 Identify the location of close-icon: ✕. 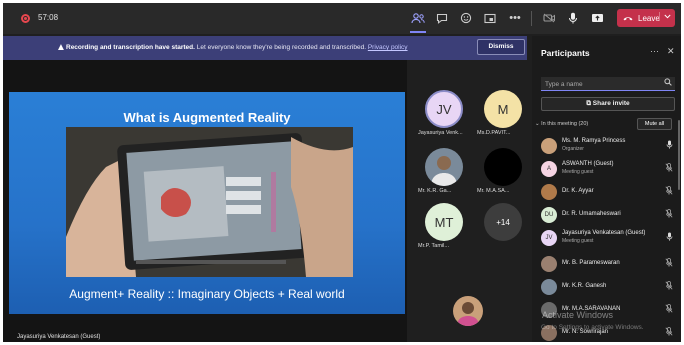
(671, 51).